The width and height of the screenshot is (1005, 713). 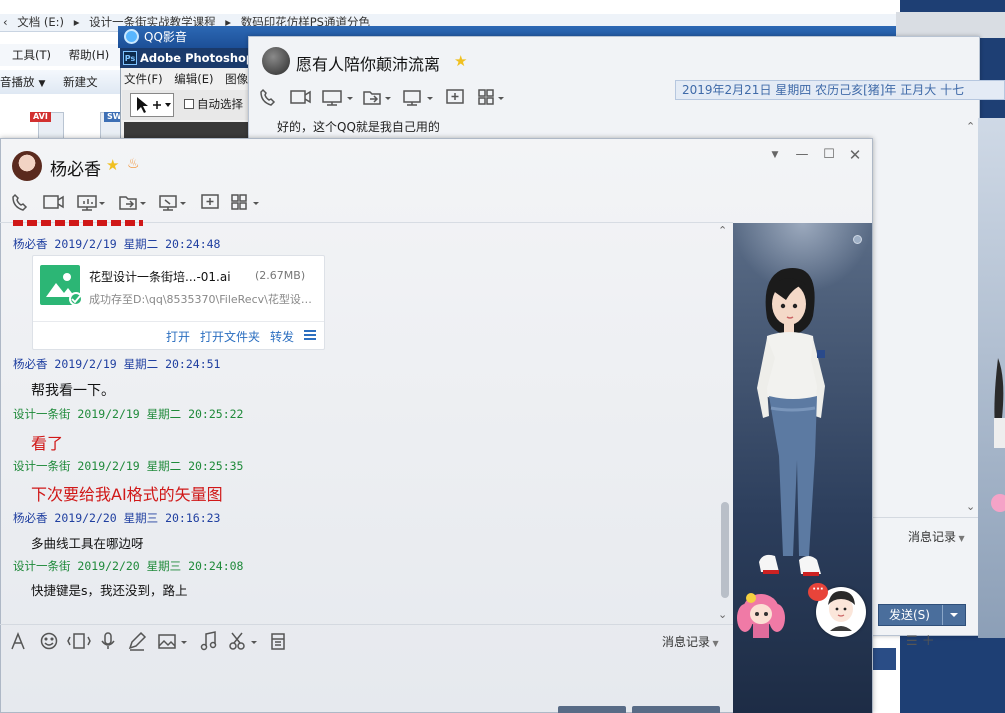 What do you see at coordinates (127, 494) in the screenshot?
I see `message-text: 下次要给我AI格式的矢量图` at bounding box center [127, 494].